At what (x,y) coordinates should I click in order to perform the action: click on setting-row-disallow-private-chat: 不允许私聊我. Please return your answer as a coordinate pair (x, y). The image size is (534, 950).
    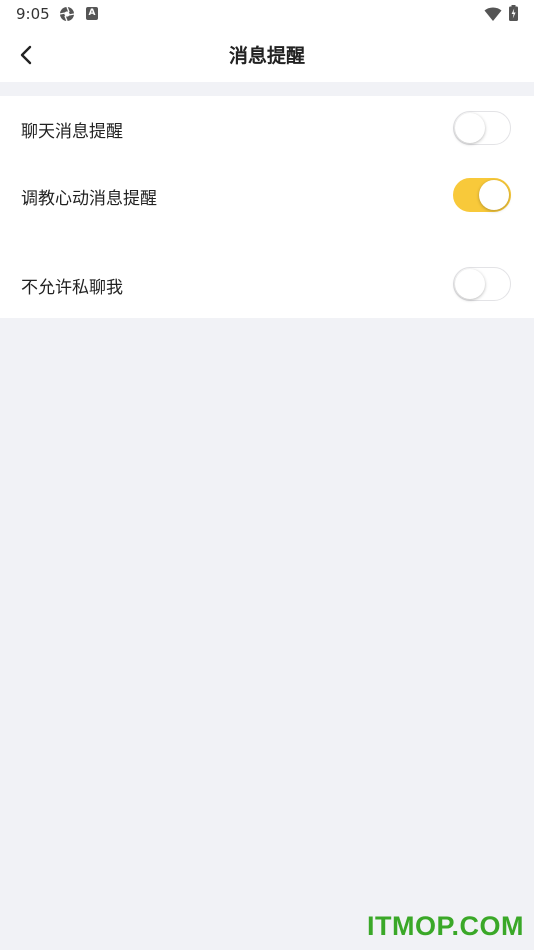
    Looking at the image, I should click on (267, 284).